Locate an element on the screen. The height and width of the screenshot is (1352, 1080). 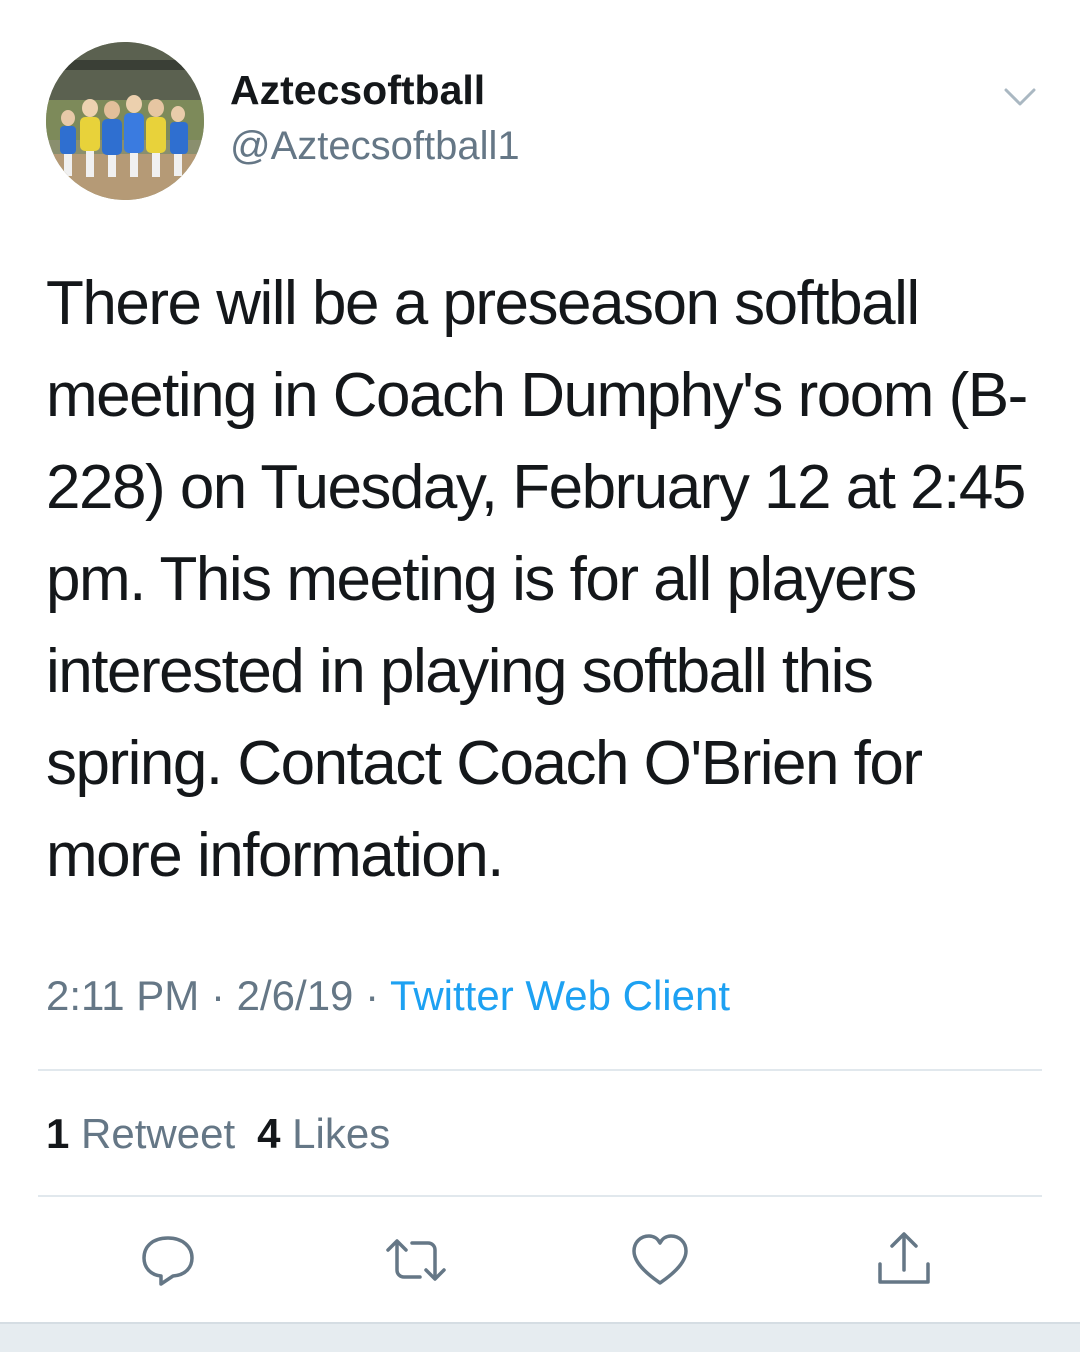
team-photo-avatar-icon is located at coordinates (125, 121).